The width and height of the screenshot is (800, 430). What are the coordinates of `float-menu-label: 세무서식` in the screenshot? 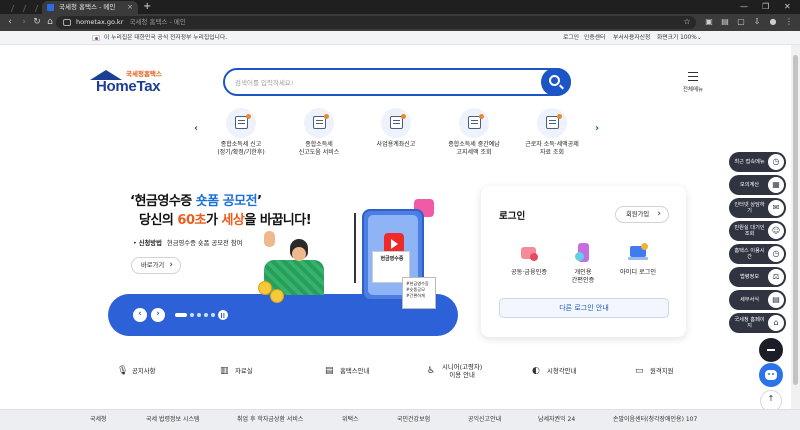 It's located at (749, 299).